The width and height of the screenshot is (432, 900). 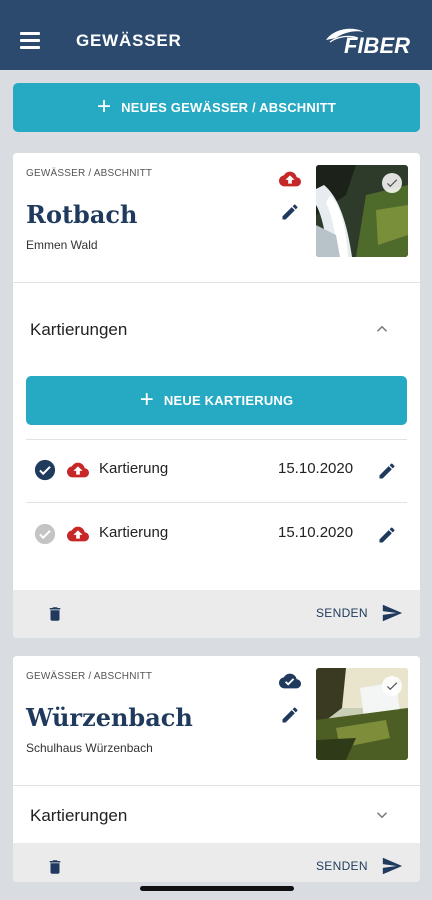 I want to click on fiber-logo: FIBER, so click(x=368, y=43).